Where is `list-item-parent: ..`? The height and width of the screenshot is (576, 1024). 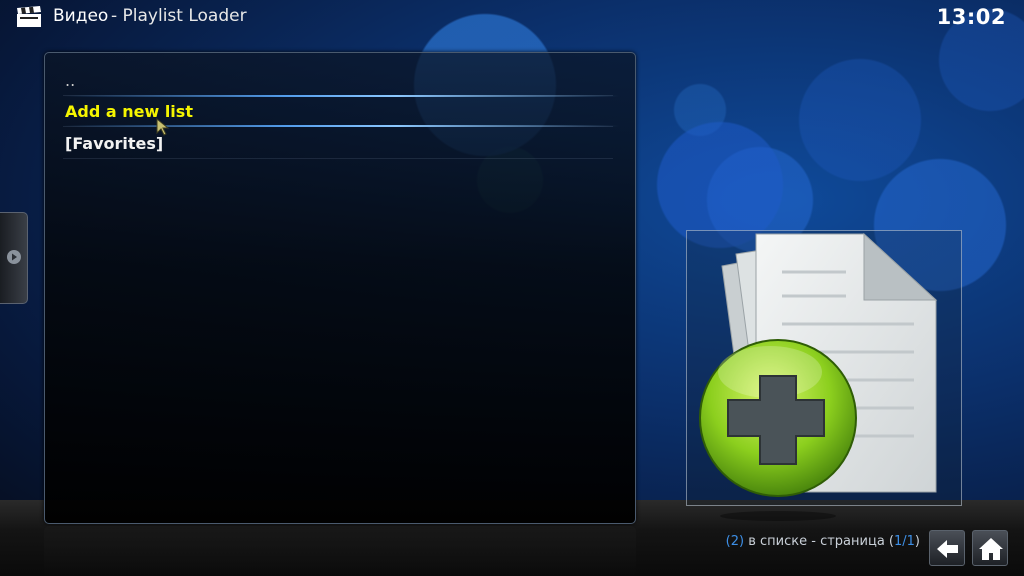
list-item-parent: .. is located at coordinates (338, 80).